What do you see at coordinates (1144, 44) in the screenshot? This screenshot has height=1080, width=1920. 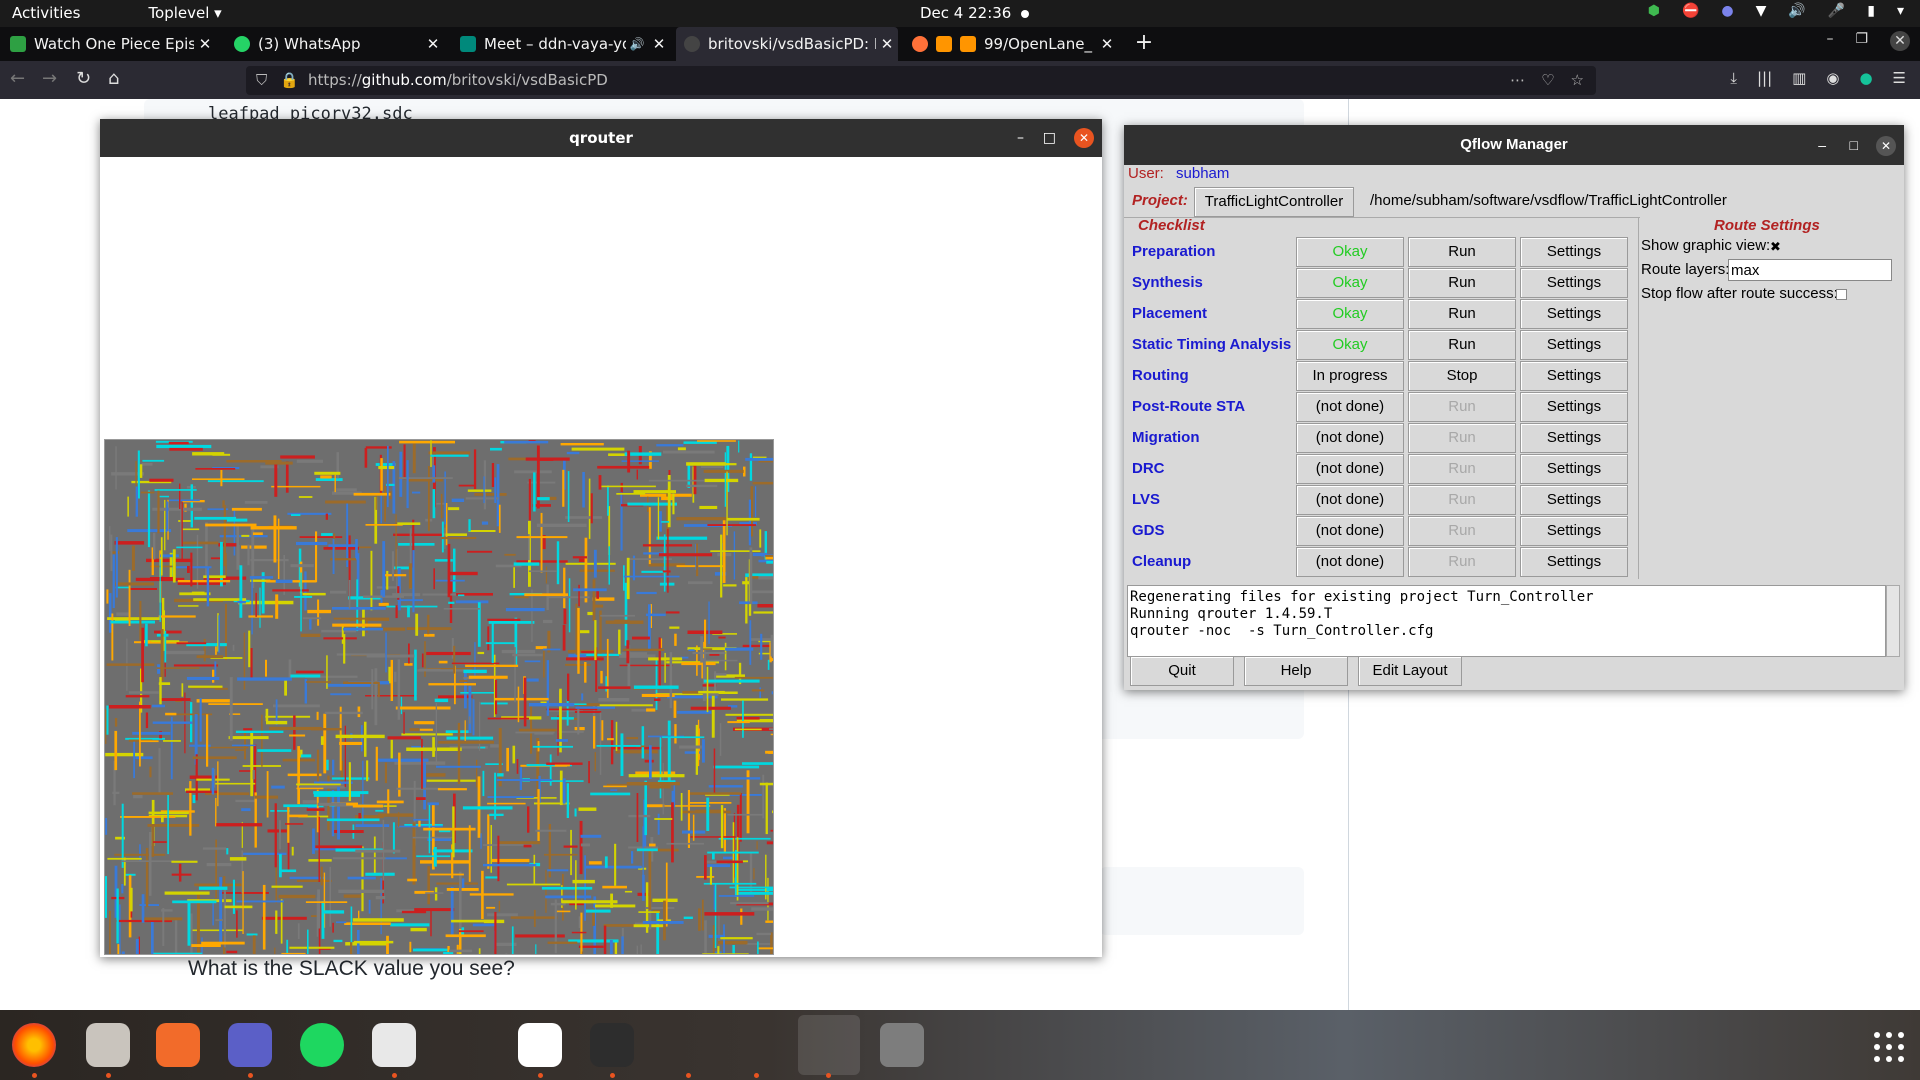 I see `new-tab-button: +` at bounding box center [1144, 44].